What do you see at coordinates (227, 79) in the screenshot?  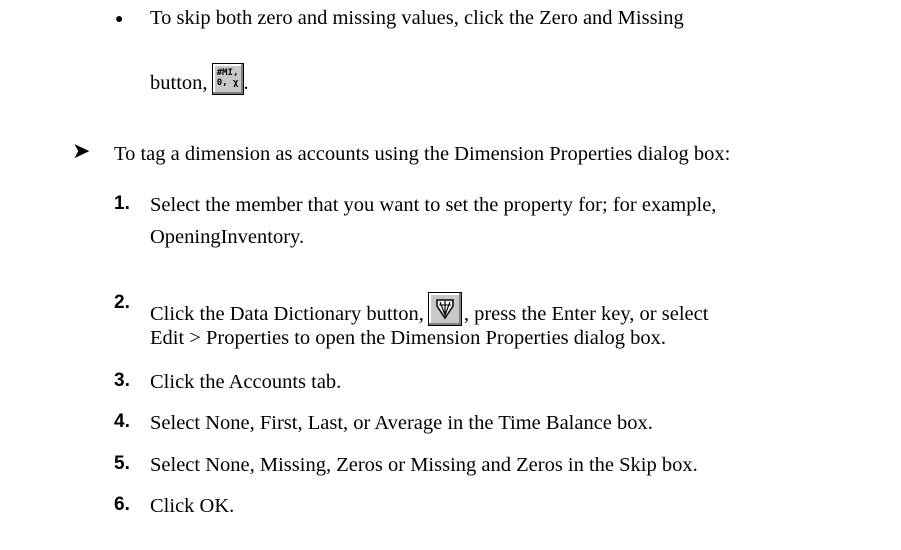 I see `zero-missing-button-icon: #MI, 0, χ` at bounding box center [227, 79].